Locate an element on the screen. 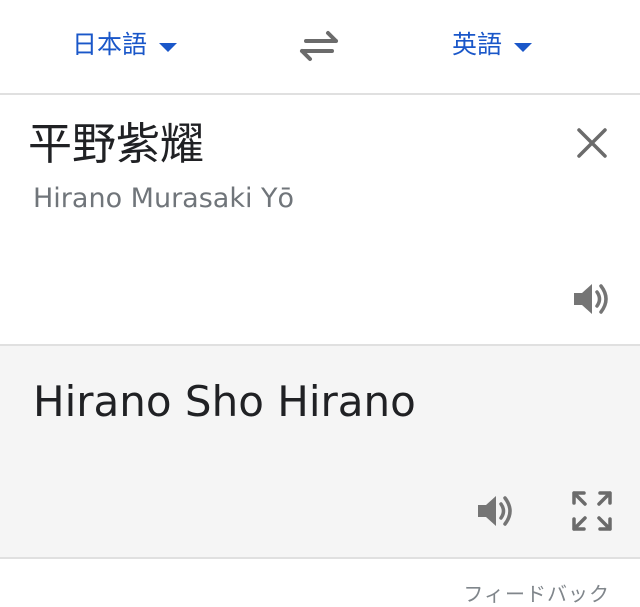 This screenshot has width=640, height=607. target-language-selector: 英語 is located at coordinates (492, 45).